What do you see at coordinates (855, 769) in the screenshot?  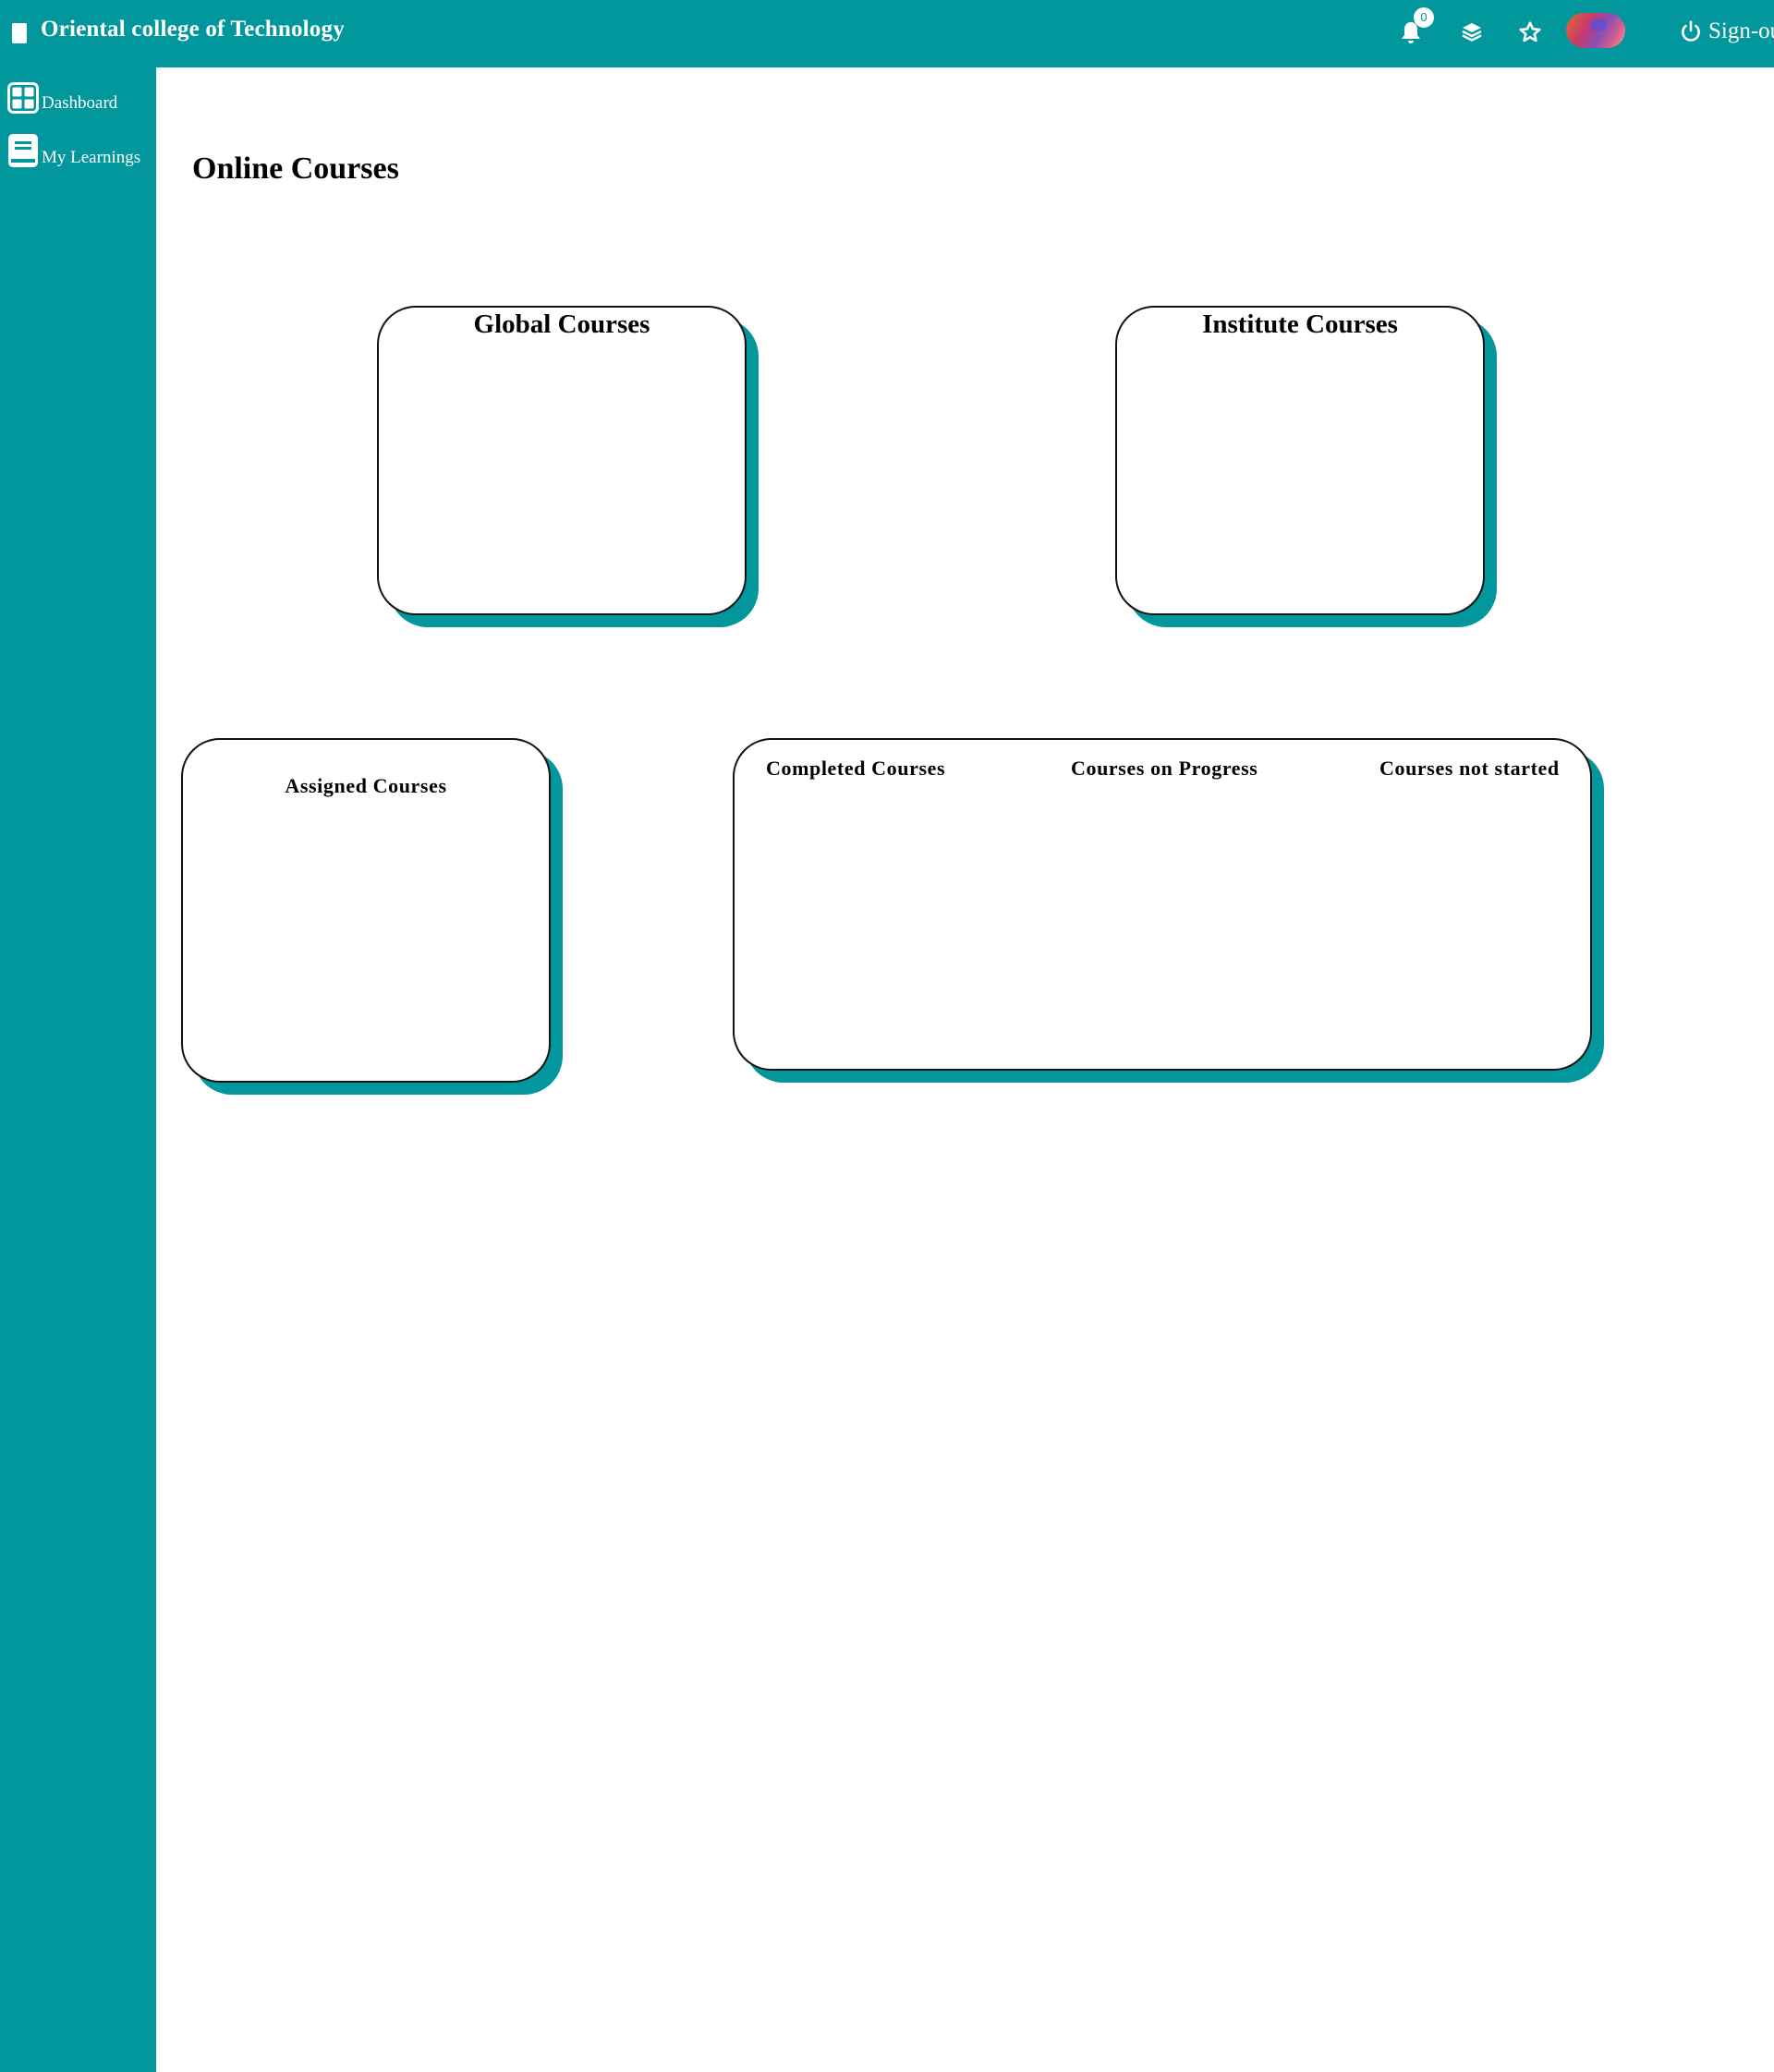 I see `completed-courses-title: Completed Courses` at bounding box center [855, 769].